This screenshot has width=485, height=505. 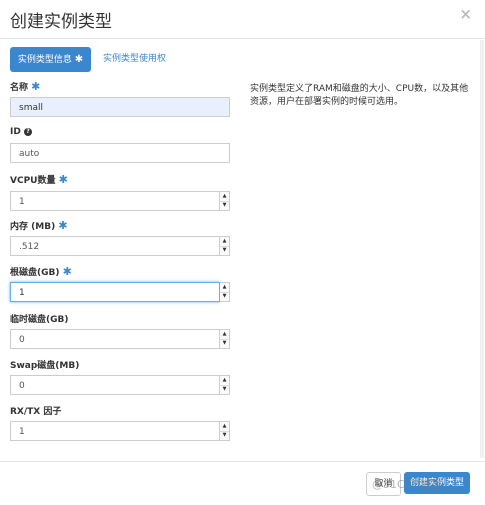 What do you see at coordinates (27, 131) in the screenshot?
I see `question-icon: ?` at bounding box center [27, 131].